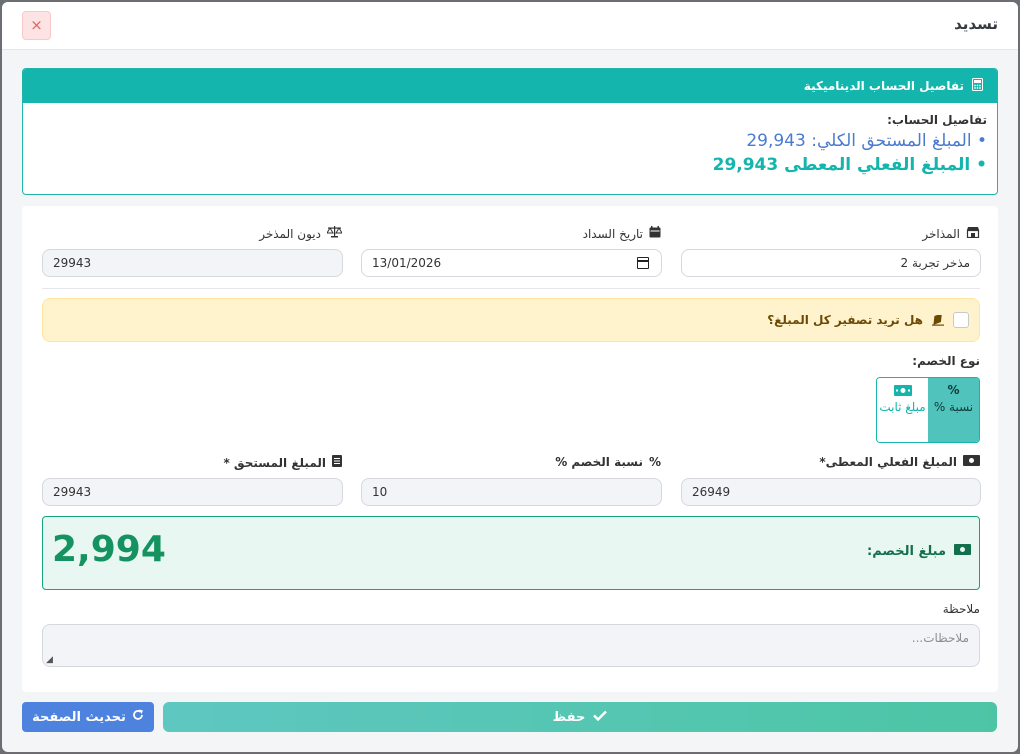 This screenshot has width=1020, height=754. I want to click on refresh-icon, so click(138, 717).